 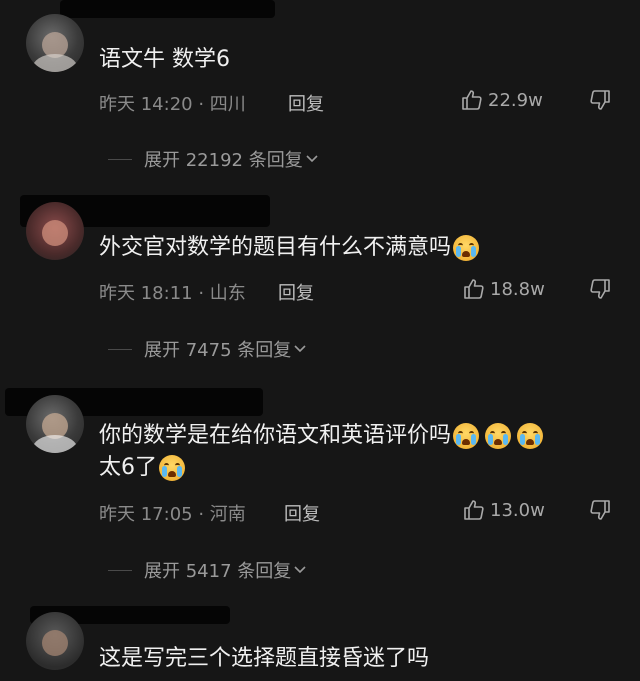 What do you see at coordinates (172, 514) in the screenshot?
I see `comment-meta: 昨天 17:05 · 河南` at bounding box center [172, 514].